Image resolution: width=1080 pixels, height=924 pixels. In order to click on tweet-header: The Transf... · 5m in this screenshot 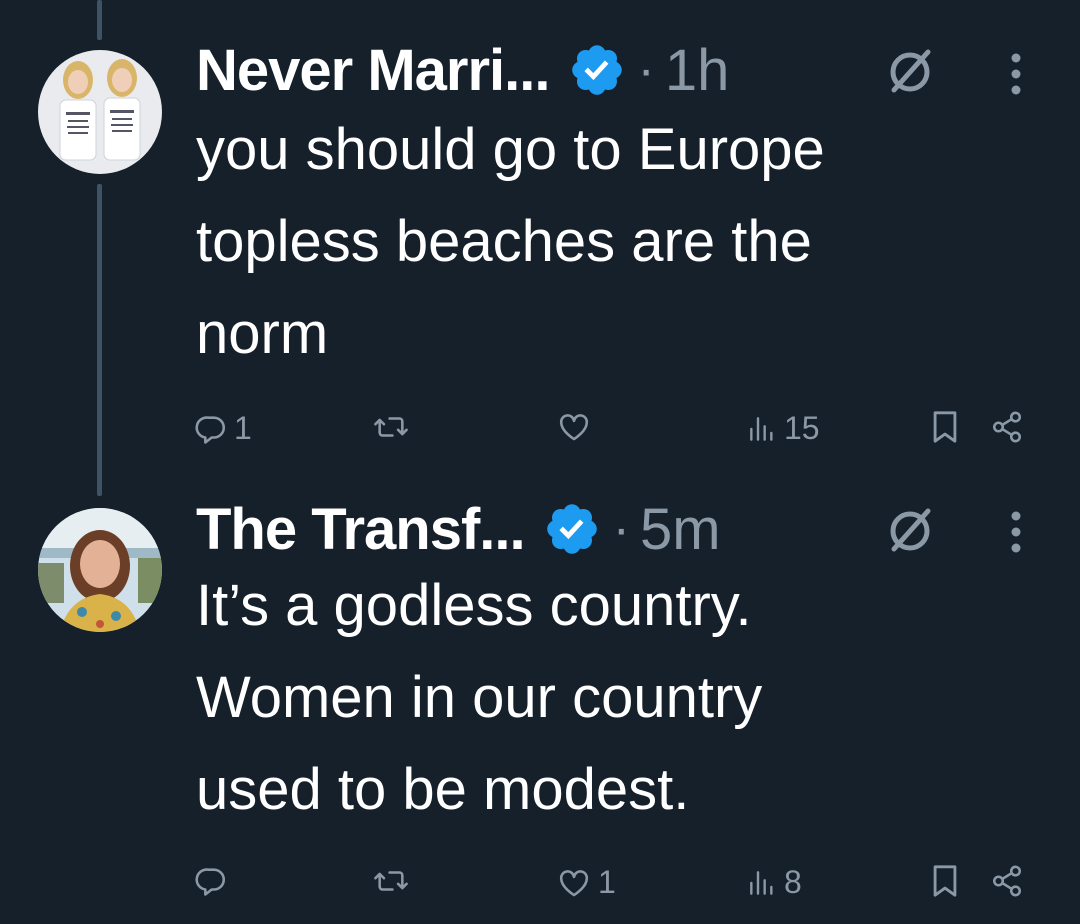, I will do `click(458, 529)`.